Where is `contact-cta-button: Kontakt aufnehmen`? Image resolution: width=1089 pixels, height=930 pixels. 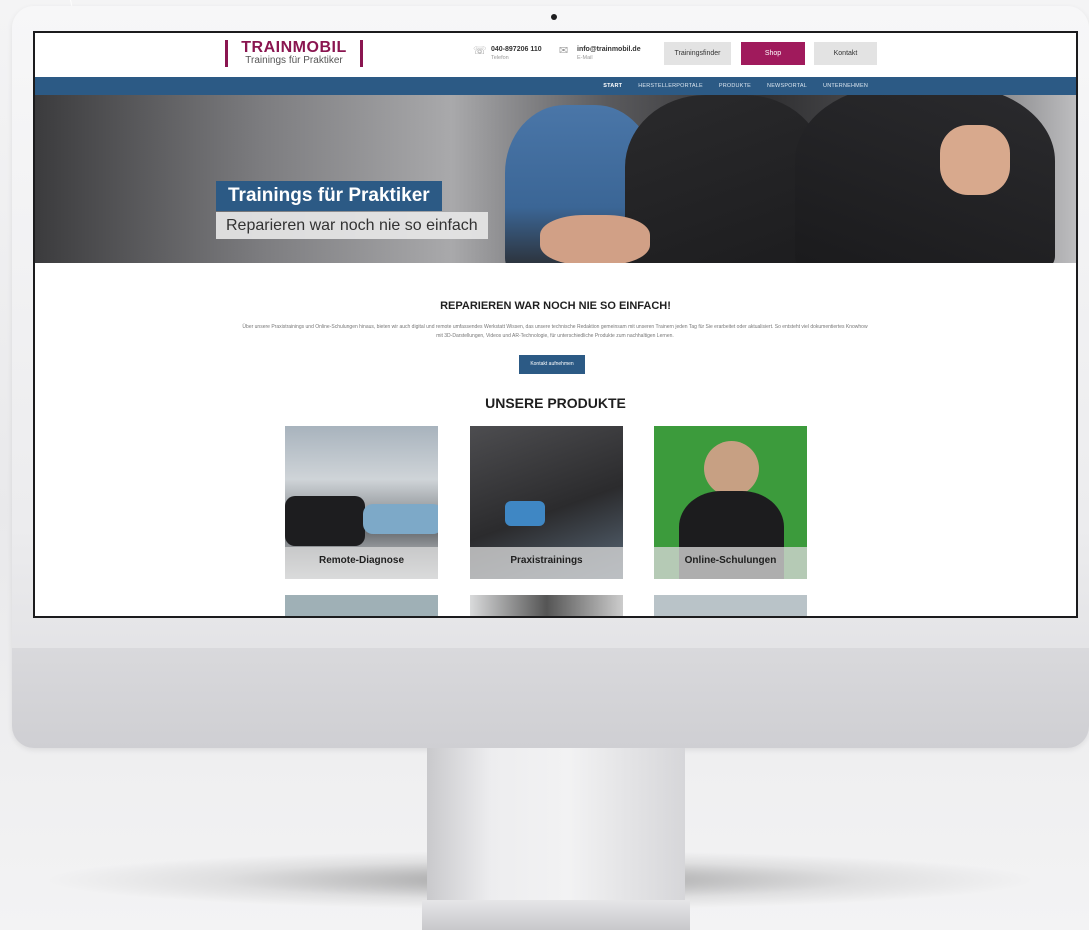 contact-cta-button: Kontakt aufnehmen is located at coordinates (552, 364).